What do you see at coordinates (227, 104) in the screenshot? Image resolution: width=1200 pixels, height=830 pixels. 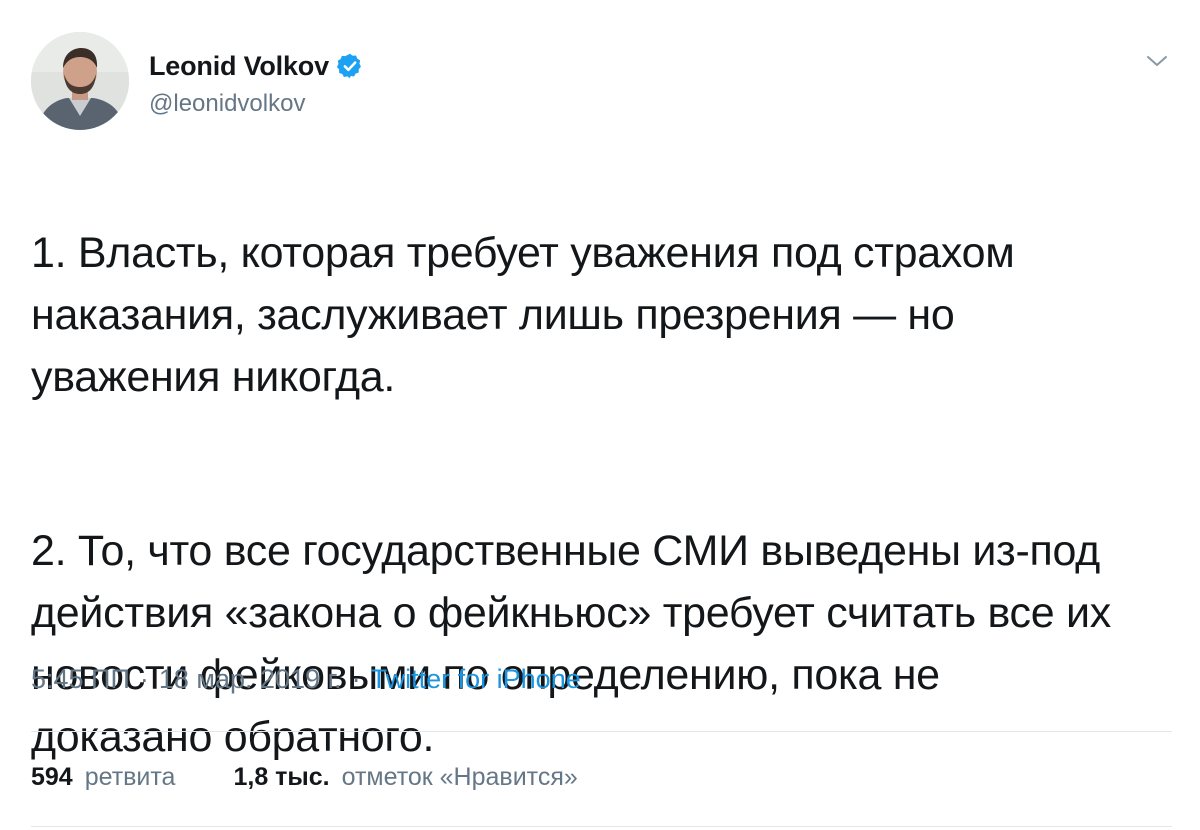 I see `author-handle: @leonidvolkov` at bounding box center [227, 104].